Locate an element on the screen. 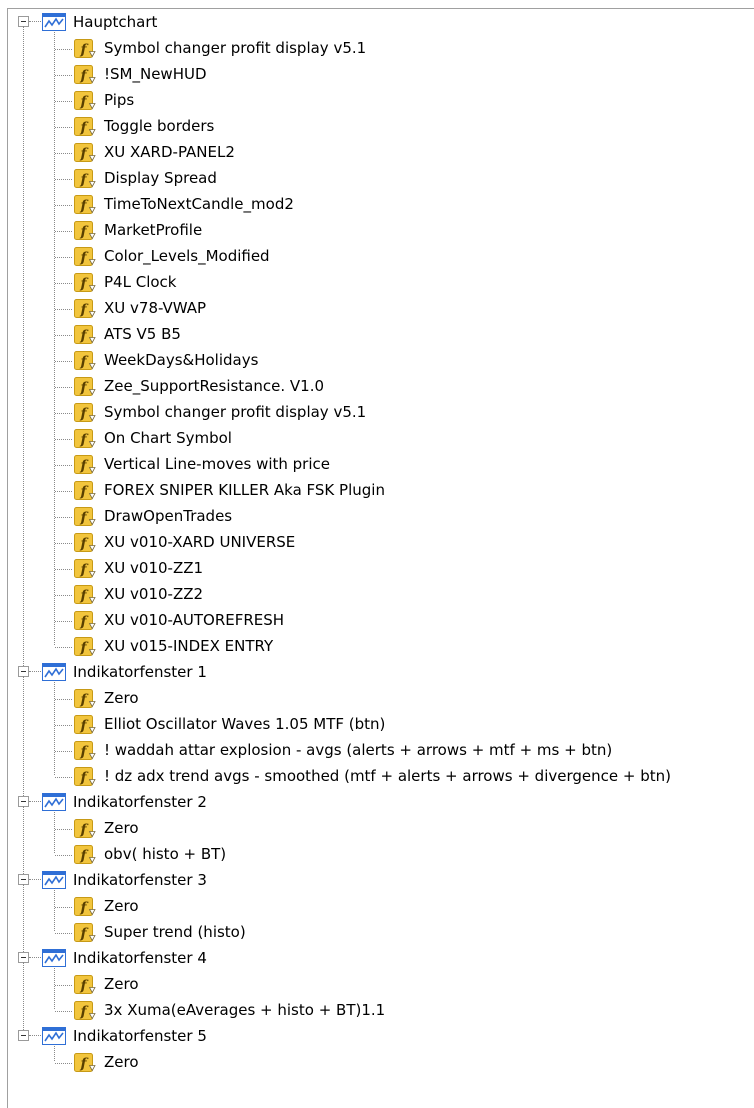  tree-item-label: P4L Clock is located at coordinates (140, 282).